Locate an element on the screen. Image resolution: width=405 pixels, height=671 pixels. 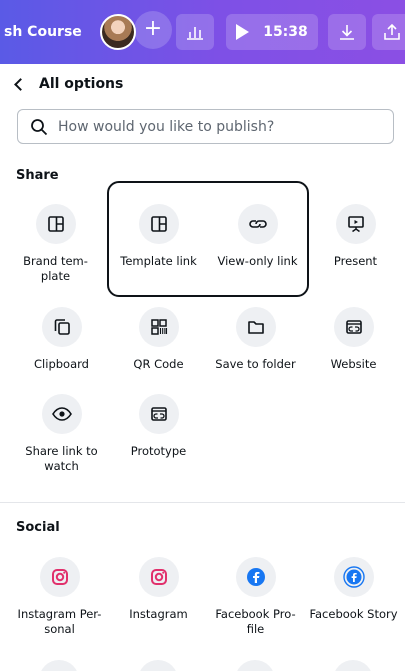
search-box is located at coordinates (205, 126).